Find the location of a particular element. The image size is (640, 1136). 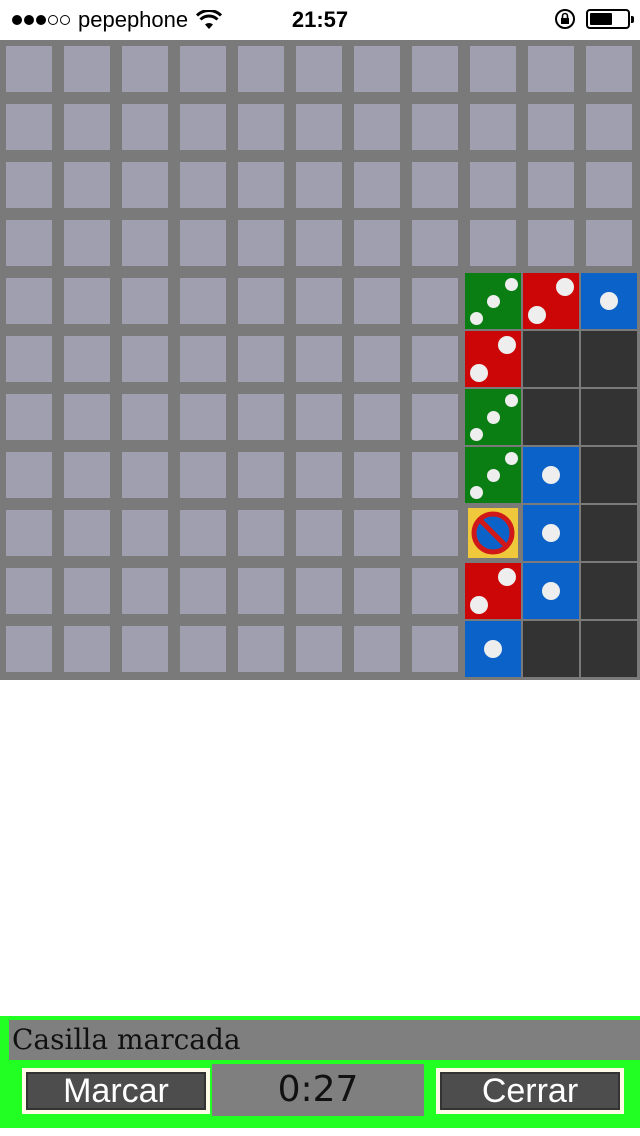

close-button: Cerrar is located at coordinates (530, 1091).